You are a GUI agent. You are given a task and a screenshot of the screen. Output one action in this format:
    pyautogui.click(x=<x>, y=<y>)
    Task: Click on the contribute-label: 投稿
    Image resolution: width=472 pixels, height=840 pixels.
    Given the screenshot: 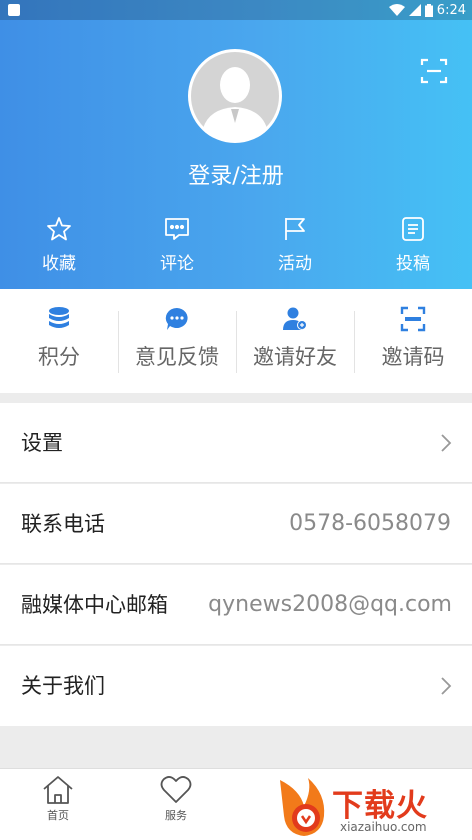 What is the action you would take?
    pyautogui.click(x=413, y=264)
    